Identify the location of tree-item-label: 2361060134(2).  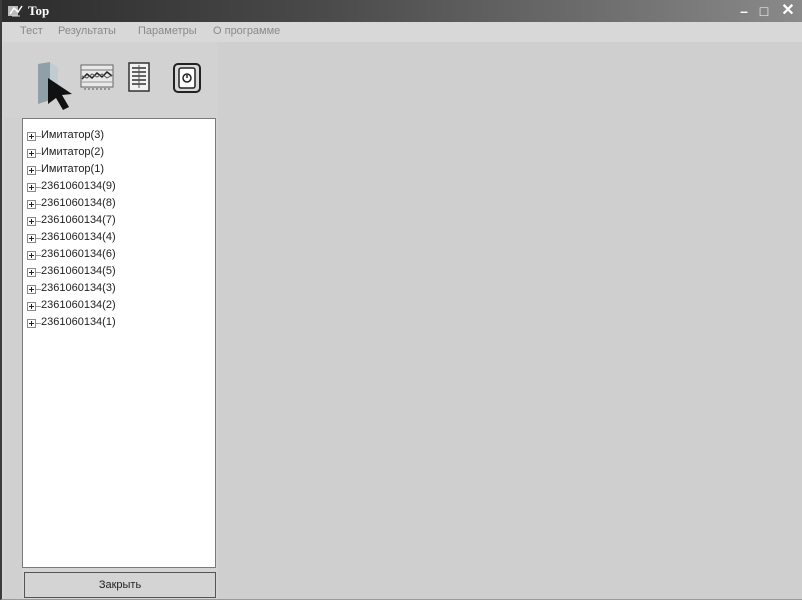
(78, 305).